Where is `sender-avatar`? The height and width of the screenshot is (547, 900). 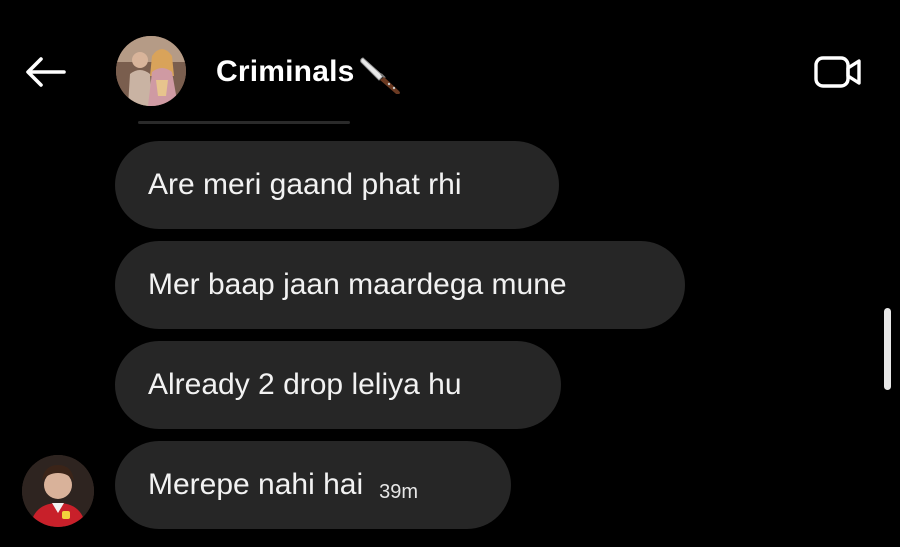
sender-avatar is located at coordinates (58, 491).